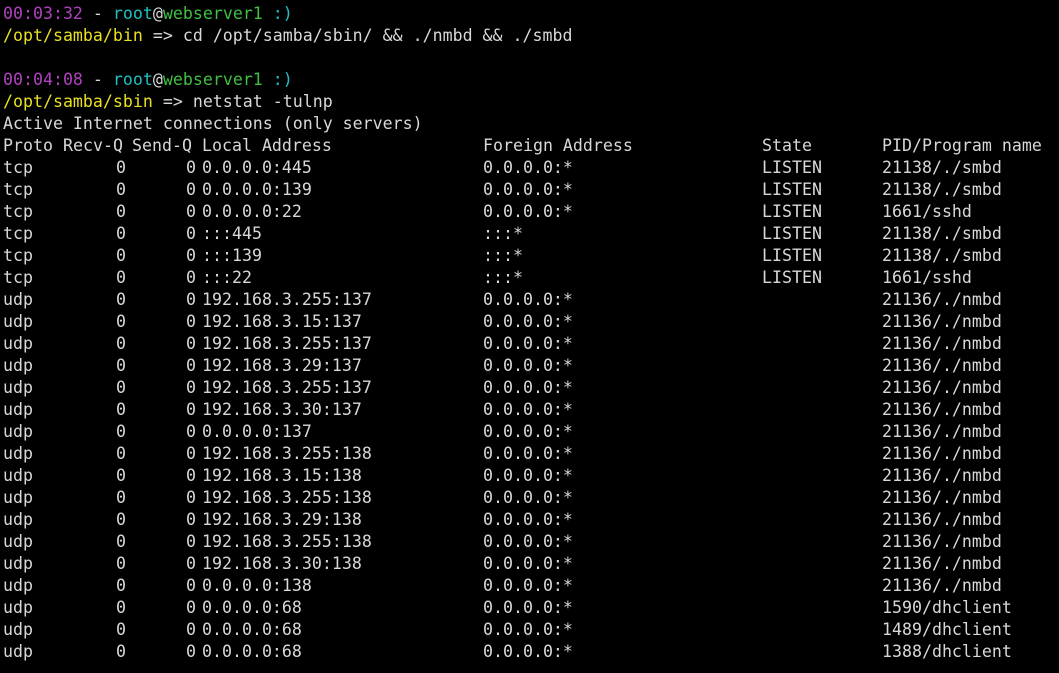 This screenshot has height=673, width=1059. What do you see at coordinates (43, 79) in the screenshot?
I see `prompt-time: 00:04:08` at bounding box center [43, 79].